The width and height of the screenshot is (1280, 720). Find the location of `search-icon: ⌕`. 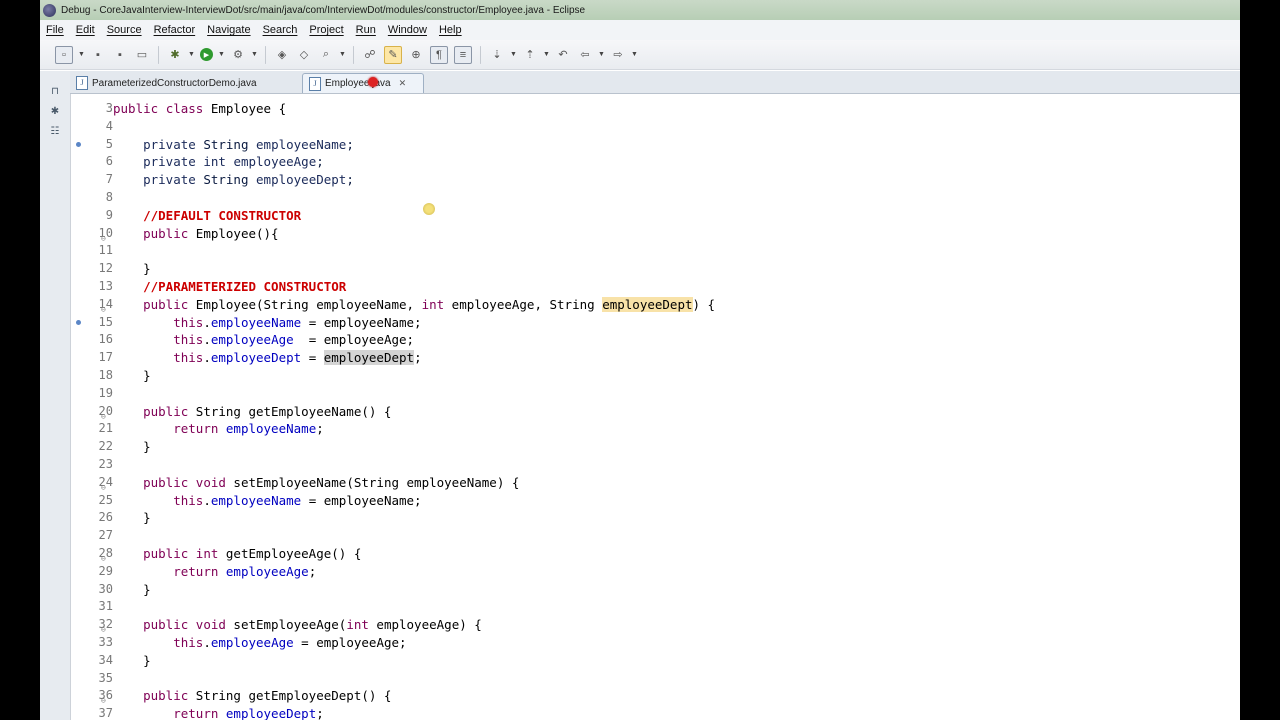

search-icon: ⌕ is located at coordinates (326, 55).